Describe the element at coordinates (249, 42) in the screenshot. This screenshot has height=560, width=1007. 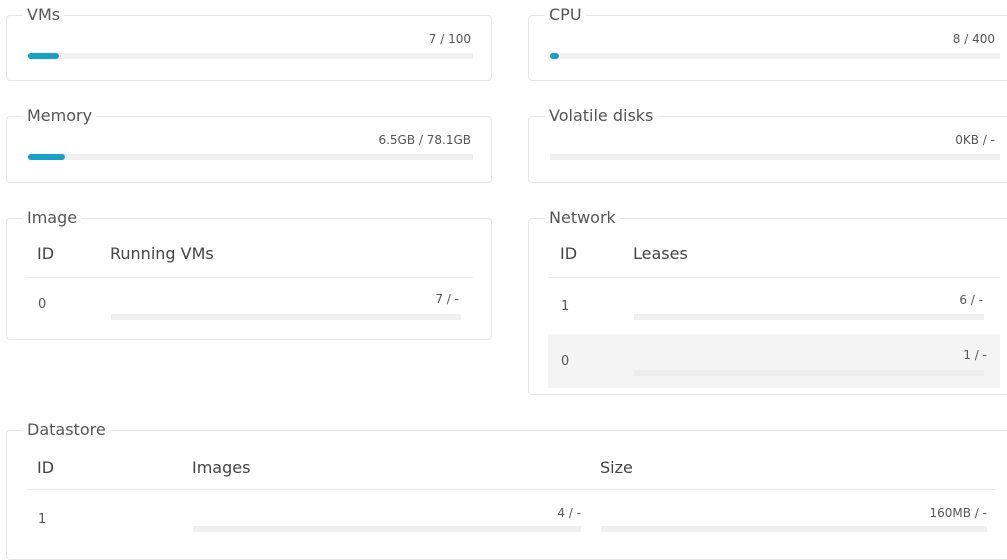
I see `vms-quota-panel: VMs 7 / 100` at that location.